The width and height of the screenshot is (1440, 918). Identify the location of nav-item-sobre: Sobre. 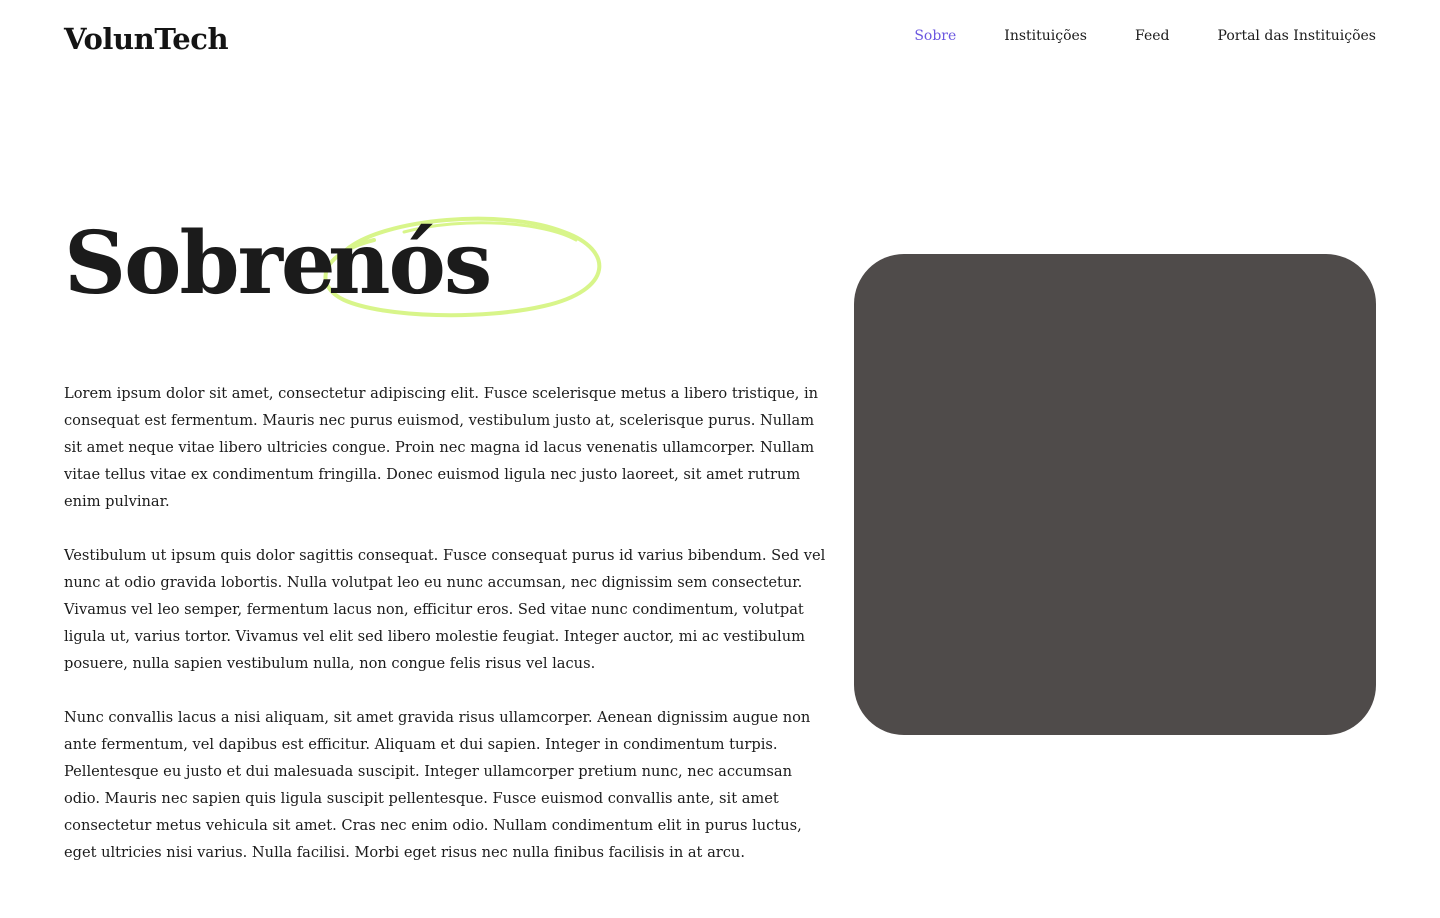
(935, 36).